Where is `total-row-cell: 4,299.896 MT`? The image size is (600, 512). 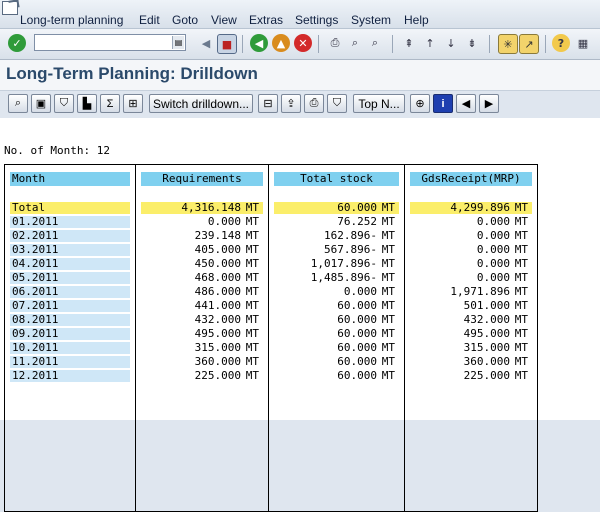
total-row-cell: 4,299.896 MT is located at coordinates (471, 208).